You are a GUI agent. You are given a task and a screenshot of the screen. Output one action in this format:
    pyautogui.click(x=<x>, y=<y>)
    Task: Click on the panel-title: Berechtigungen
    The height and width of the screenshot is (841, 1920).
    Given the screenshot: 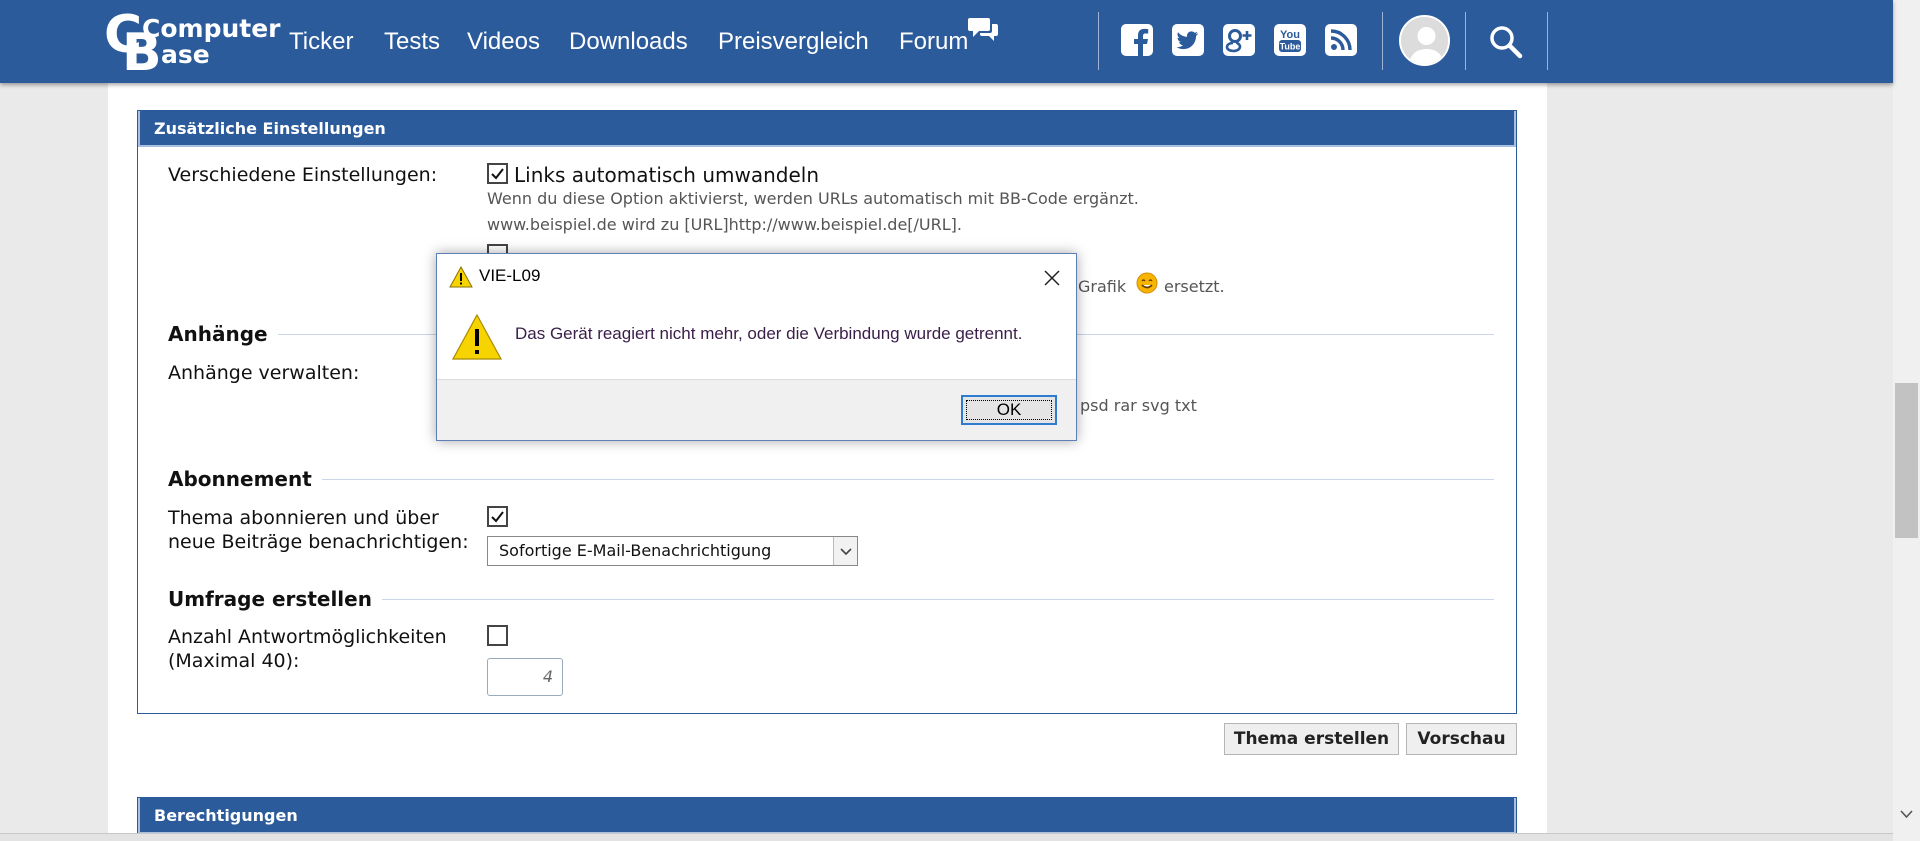 What is the action you would take?
    pyautogui.click(x=827, y=816)
    